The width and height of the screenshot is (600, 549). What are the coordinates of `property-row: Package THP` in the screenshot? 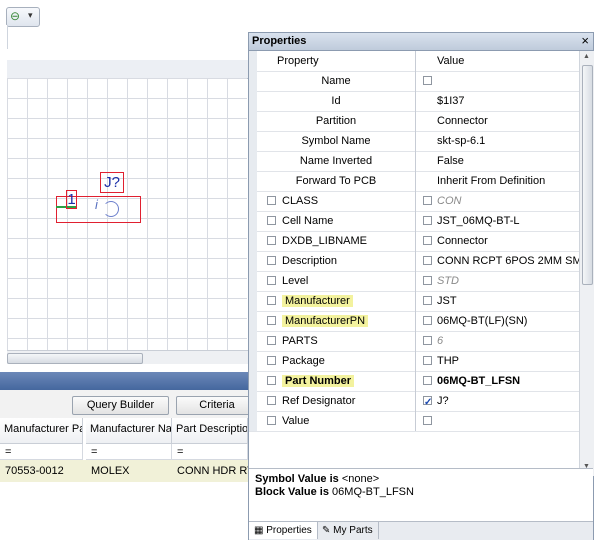 It's located at (414, 361).